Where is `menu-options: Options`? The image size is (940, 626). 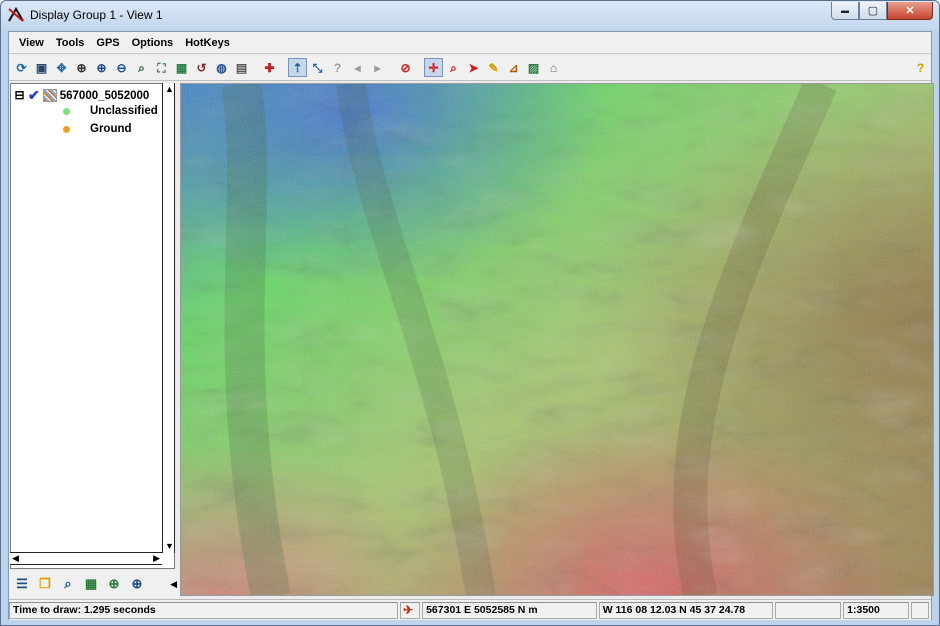 menu-options: Options is located at coordinates (153, 43).